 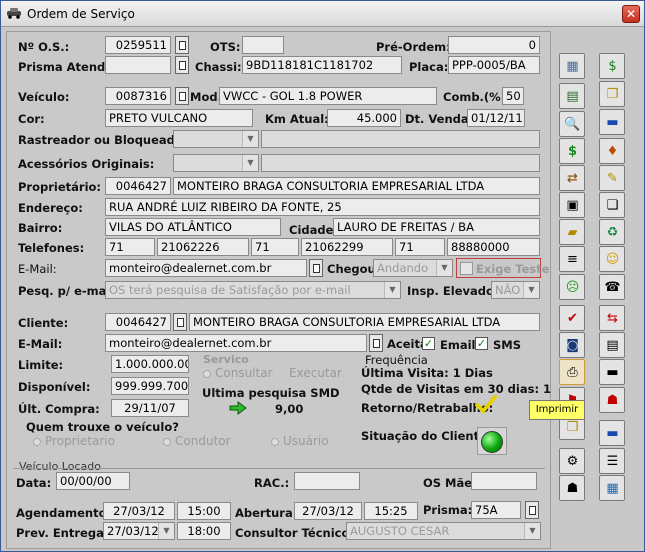 I want to click on car-blue-button: ▬, so click(x=612, y=122).